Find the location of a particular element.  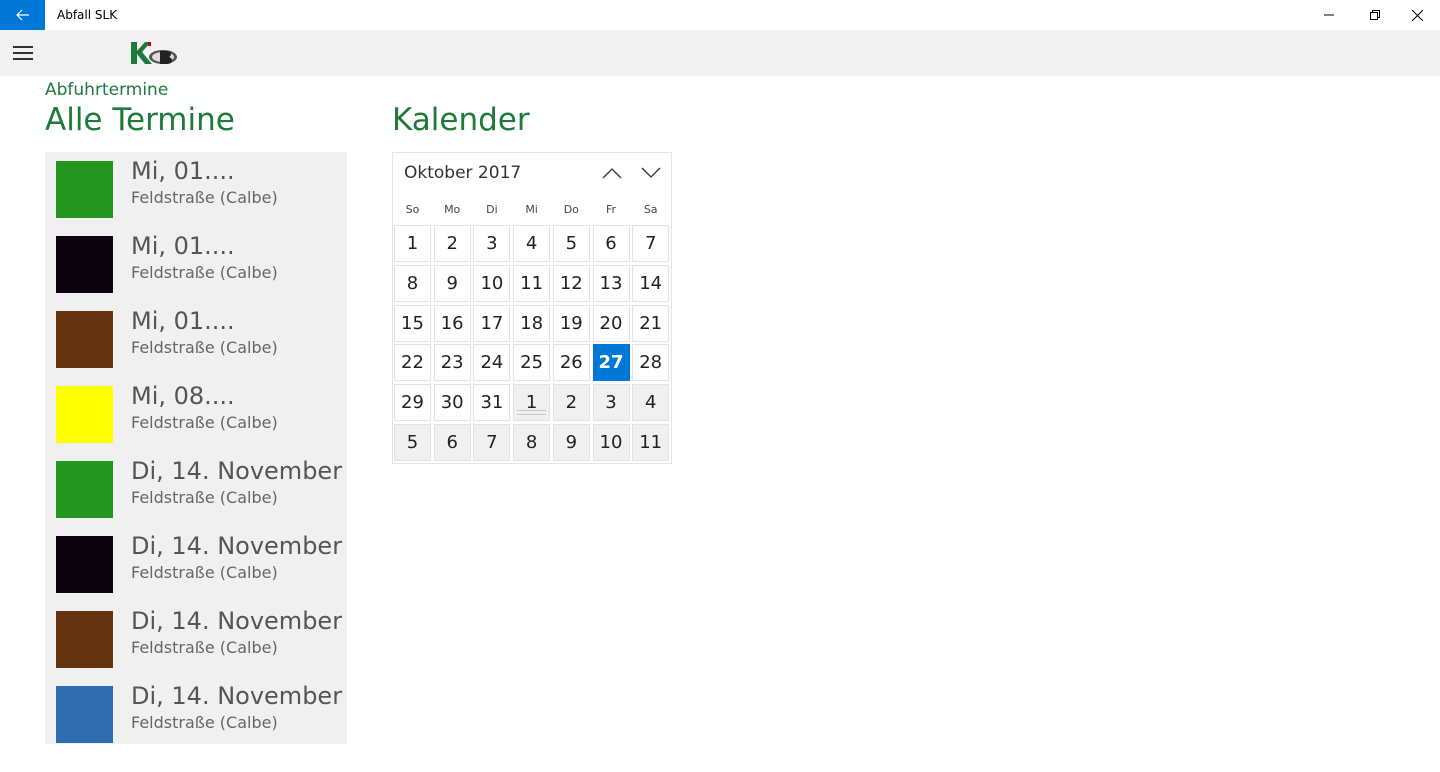

calendar-day: 28 is located at coordinates (651, 363).